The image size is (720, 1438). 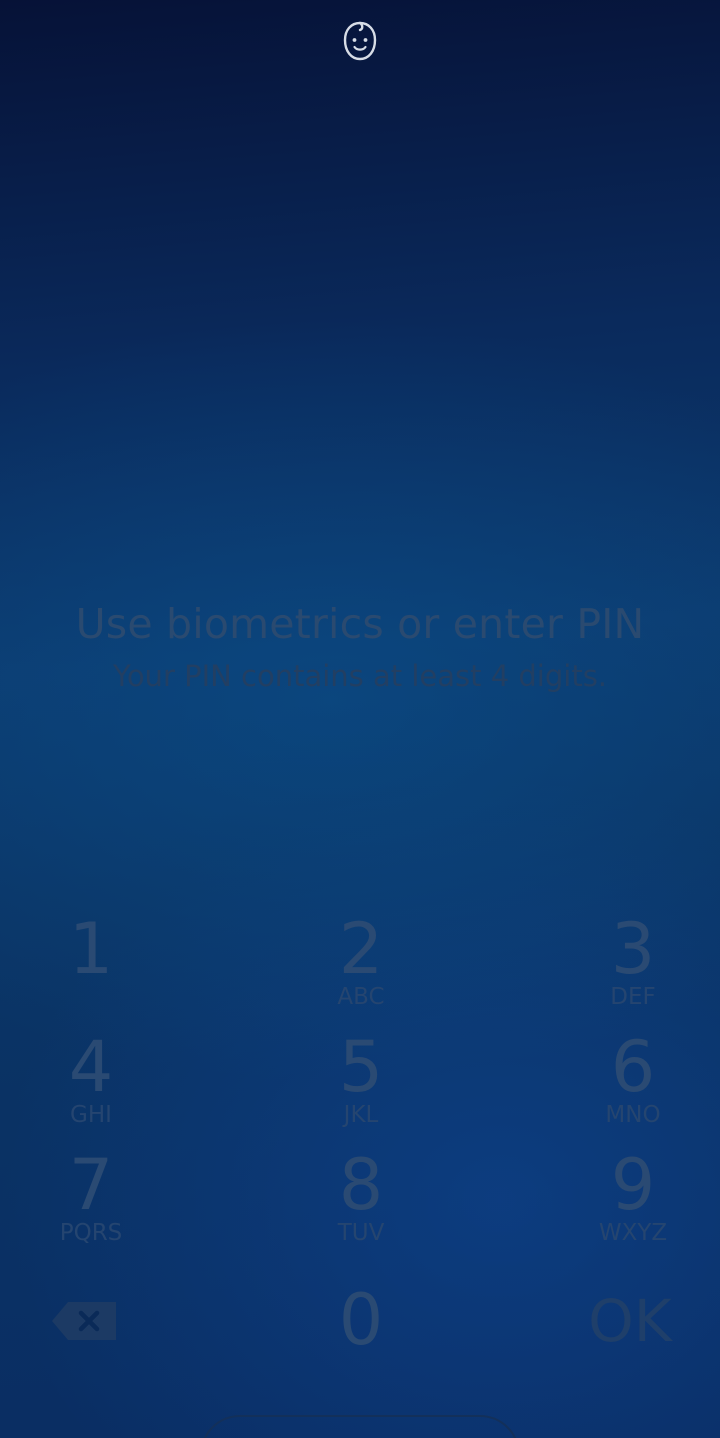 I want to click on prompt-title: Use biometrics or enter PIN, so click(x=360, y=624).